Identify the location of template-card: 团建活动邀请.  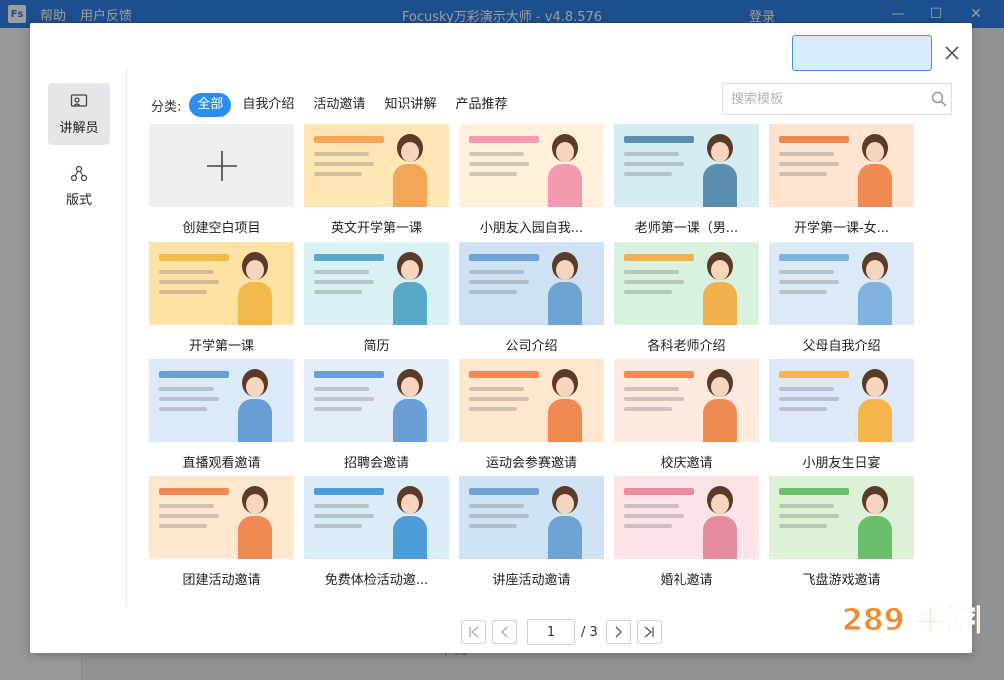
(221, 532).